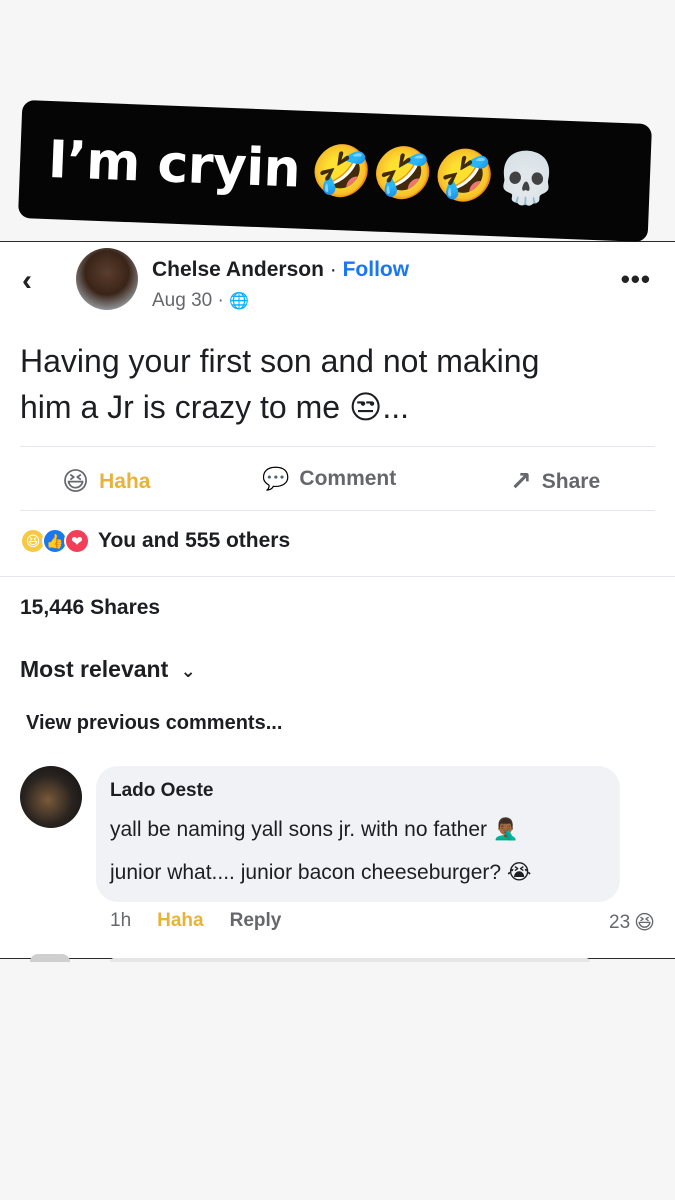 This screenshot has width=675, height=1200. What do you see at coordinates (194, 540) in the screenshot?
I see `reactions-text: You and 555 others` at bounding box center [194, 540].